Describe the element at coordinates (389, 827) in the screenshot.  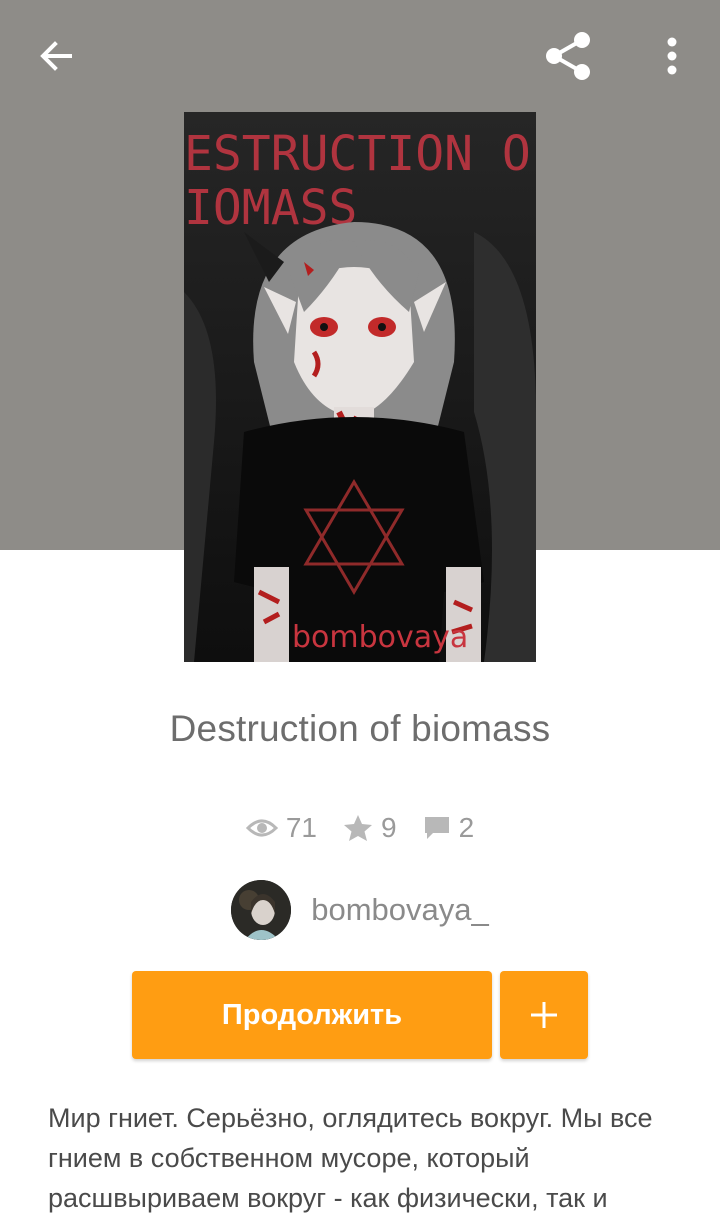
I see `votes-count: 9` at that location.